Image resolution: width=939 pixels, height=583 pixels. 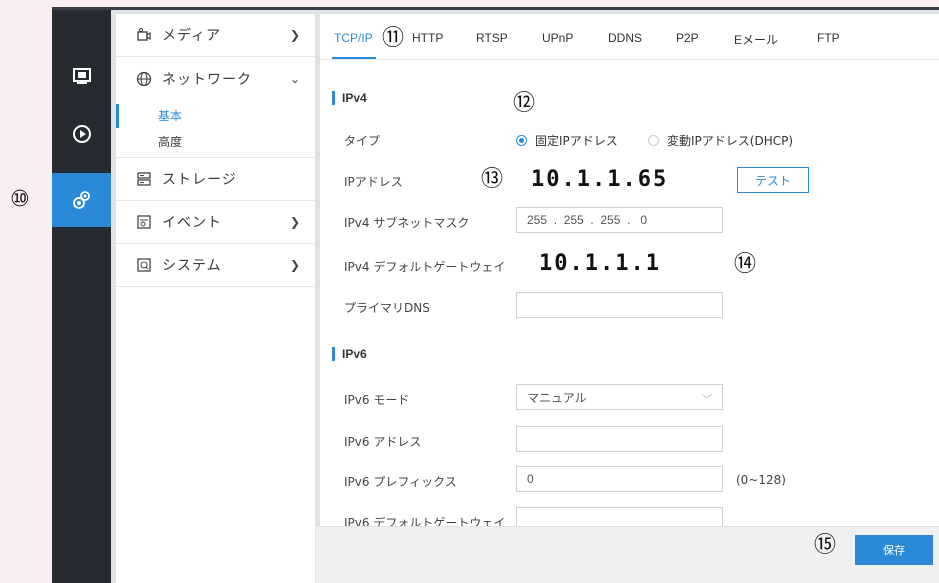 What do you see at coordinates (192, 36) in the screenshot?
I see `sidebar-item-label: メディア` at bounding box center [192, 36].